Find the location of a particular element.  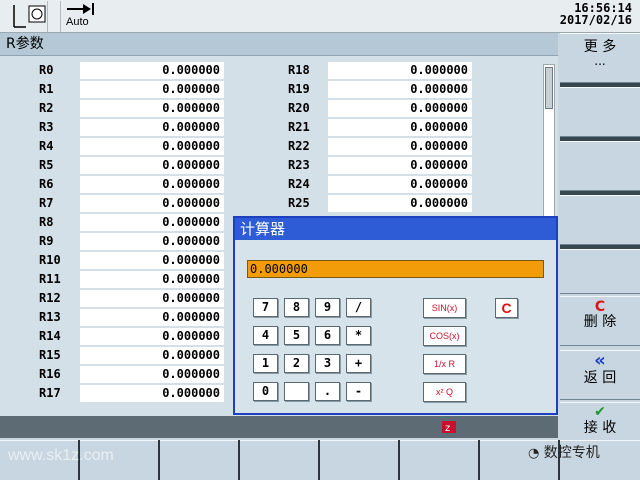

calc-key: 6 is located at coordinates (327, 335).